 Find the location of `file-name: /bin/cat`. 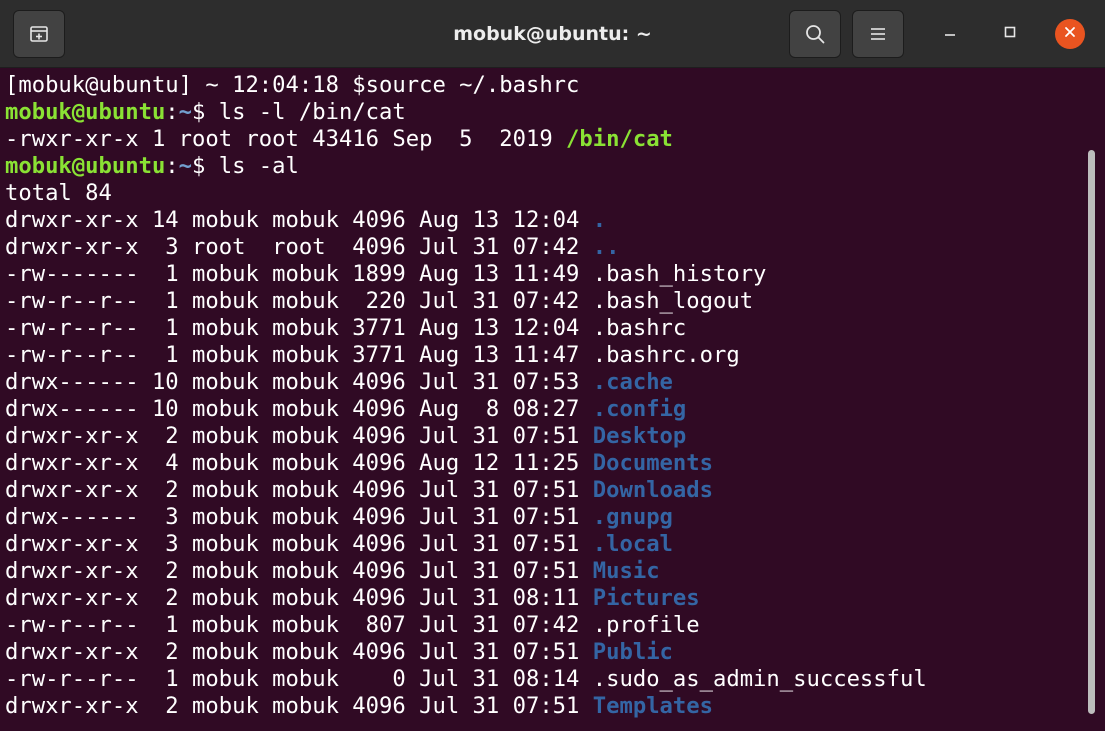

file-name: /bin/cat is located at coordinates (619, 139).